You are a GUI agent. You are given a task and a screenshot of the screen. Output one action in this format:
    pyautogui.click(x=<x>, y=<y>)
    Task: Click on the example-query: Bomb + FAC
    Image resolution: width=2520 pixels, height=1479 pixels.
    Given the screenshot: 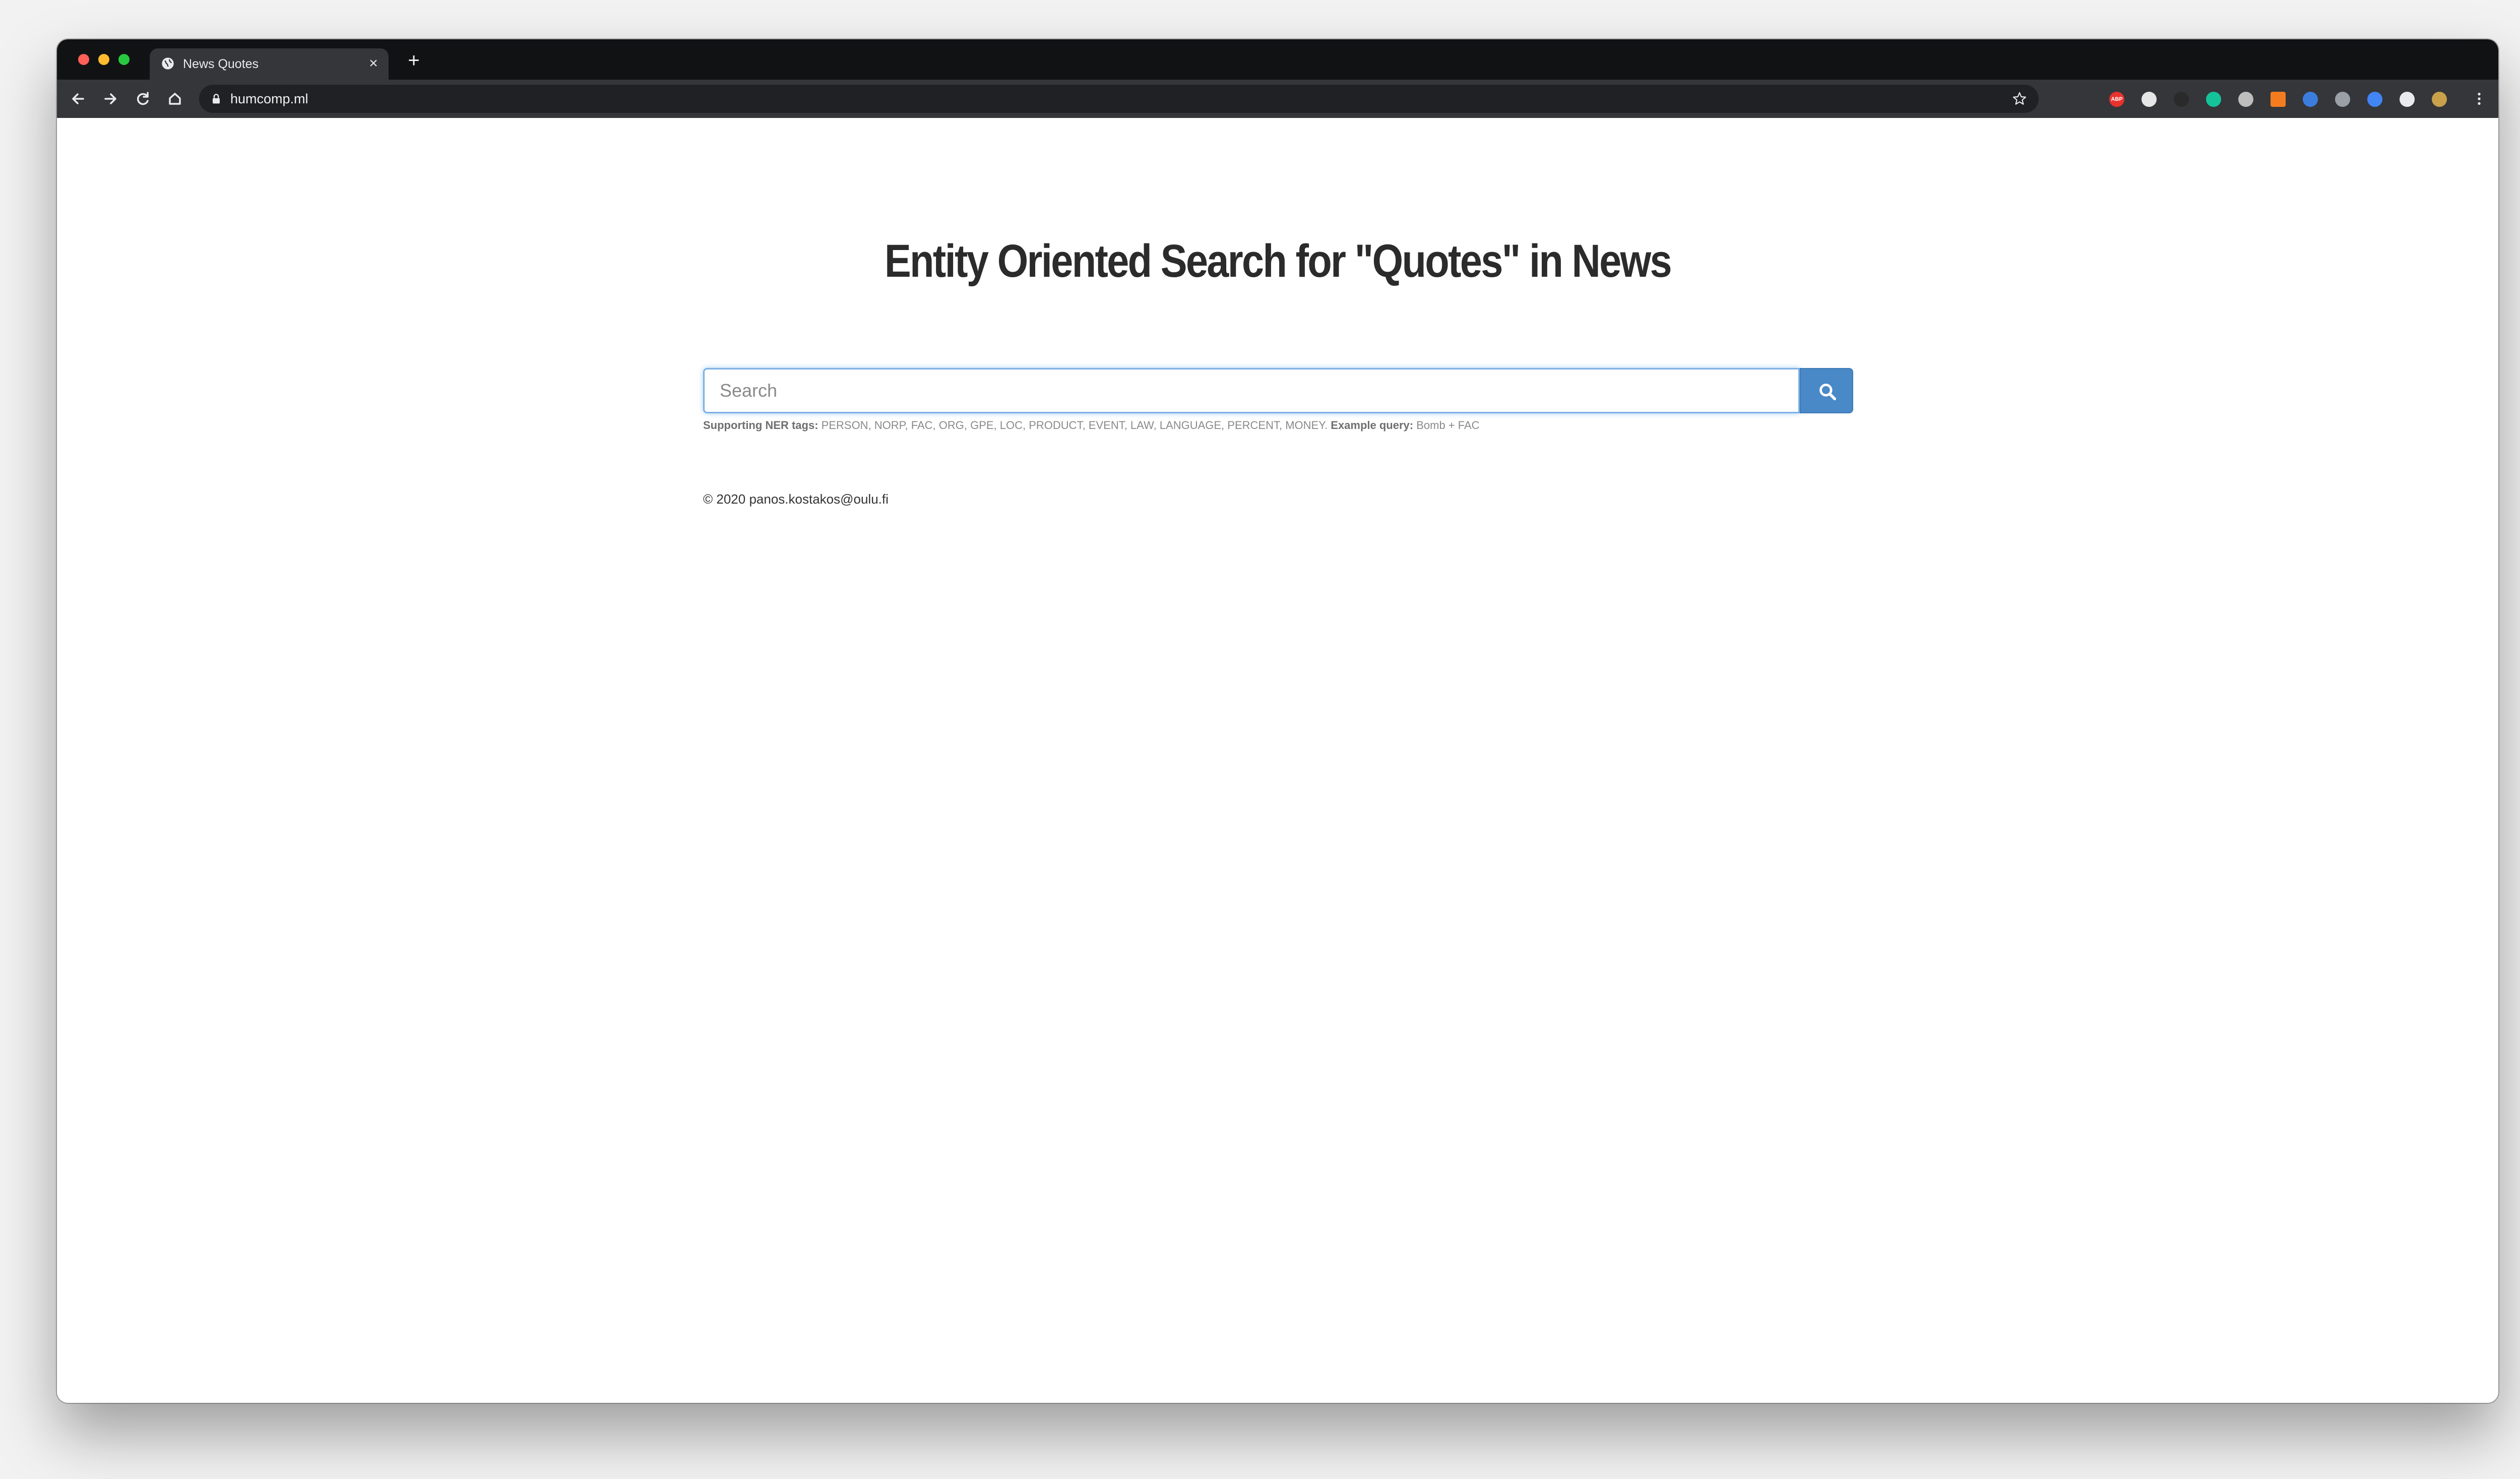 What is the action you would take?
    pyautogui.click(x=1446, y=425)
    